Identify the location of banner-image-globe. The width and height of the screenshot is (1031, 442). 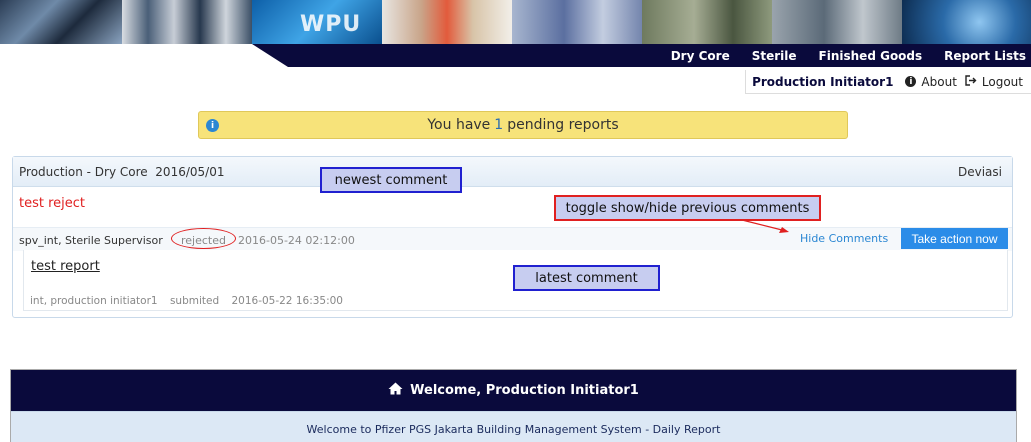
(966, 22).